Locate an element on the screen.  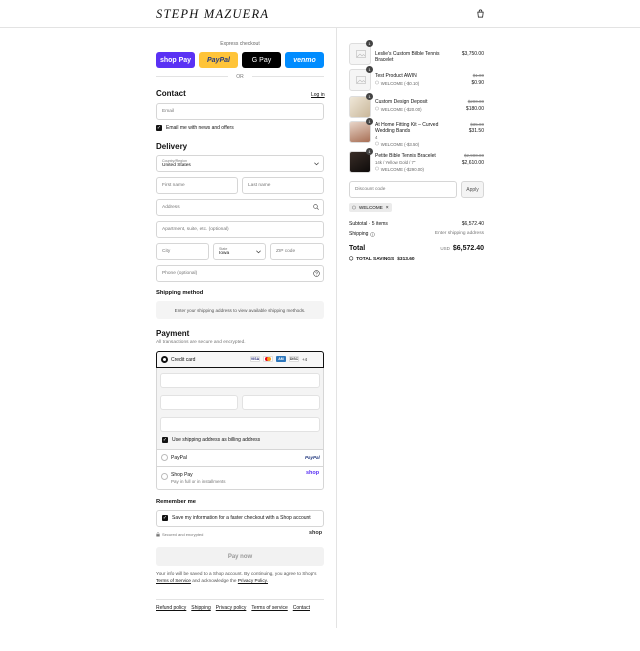
shipping-method-heading: Shipping method is located at coordinates (180, 293).